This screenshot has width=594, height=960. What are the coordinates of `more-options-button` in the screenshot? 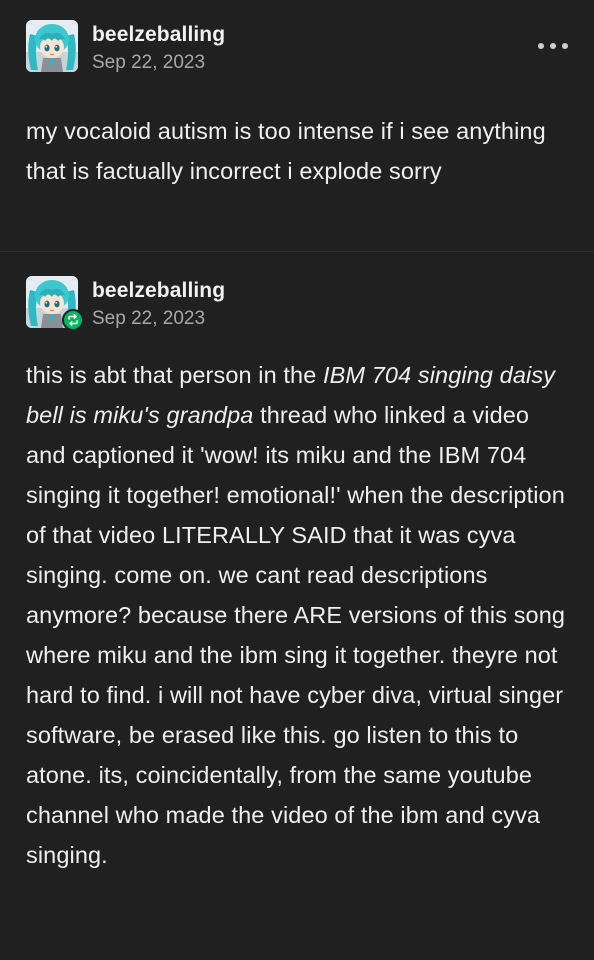 It's located at (553, 46).